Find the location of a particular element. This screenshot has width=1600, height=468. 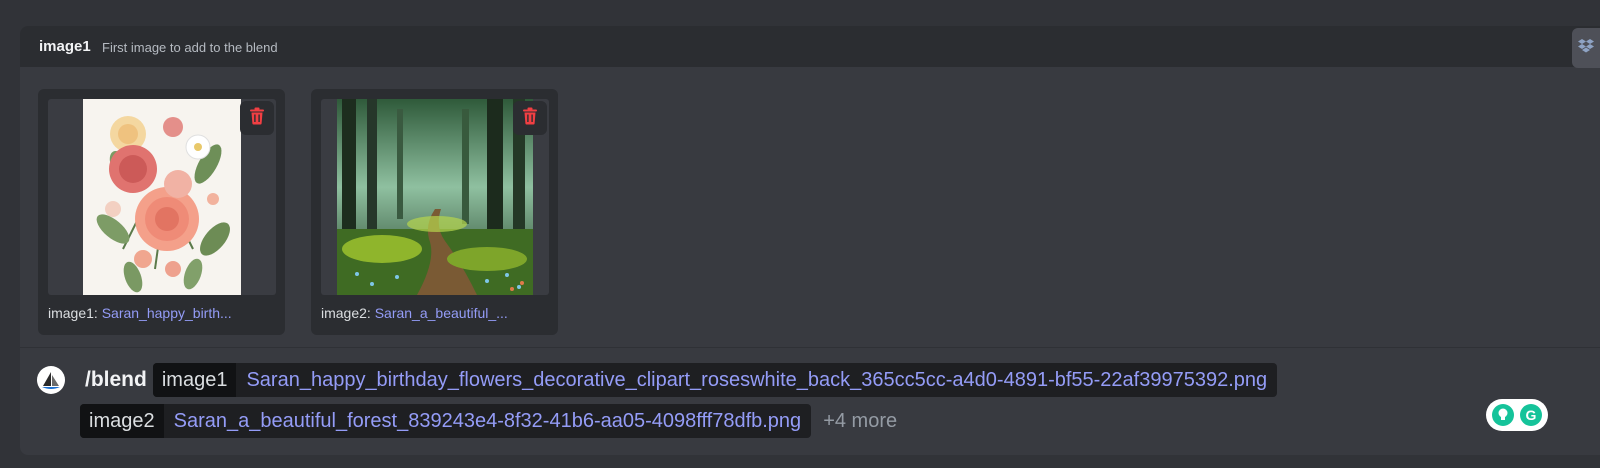

command-name: /blend is located at coordinates (116, 379).